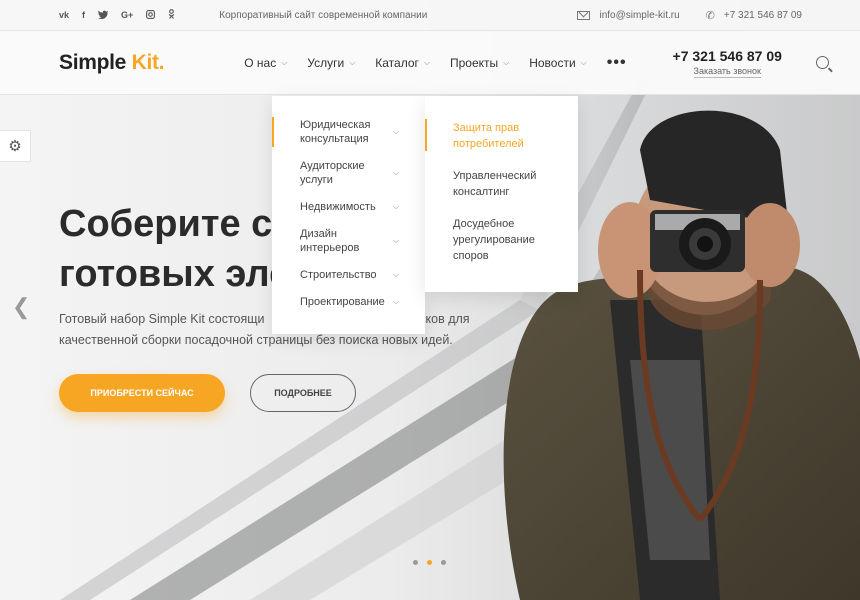 The width and height of the screenshot is (860, 600). I want to click on nav-label: О нас, so click(260, 62).